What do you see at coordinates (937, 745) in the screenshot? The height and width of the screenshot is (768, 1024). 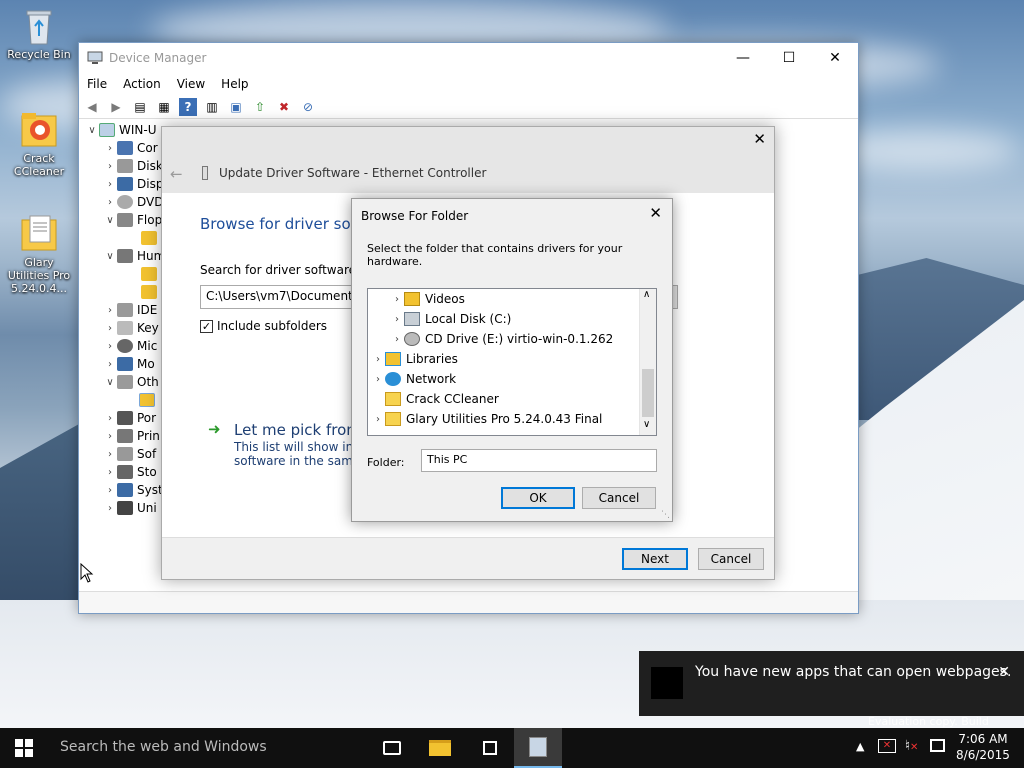 I see `action-center-icon` at bounding box center [937, 745].